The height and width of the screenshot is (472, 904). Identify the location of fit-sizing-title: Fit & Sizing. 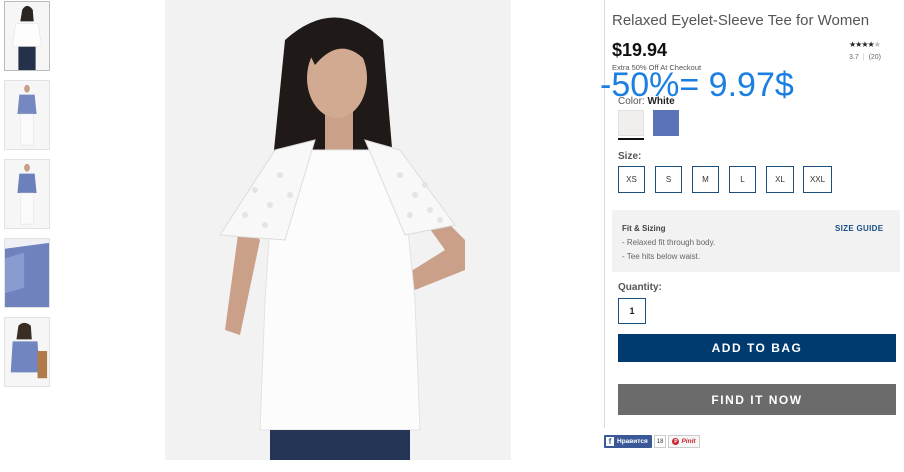
(644, 228).